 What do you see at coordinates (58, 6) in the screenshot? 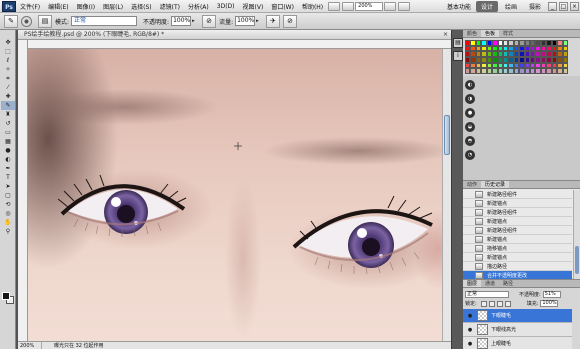
I see `menu-edit: 编辑(E)` at bounding box center [58, 6].